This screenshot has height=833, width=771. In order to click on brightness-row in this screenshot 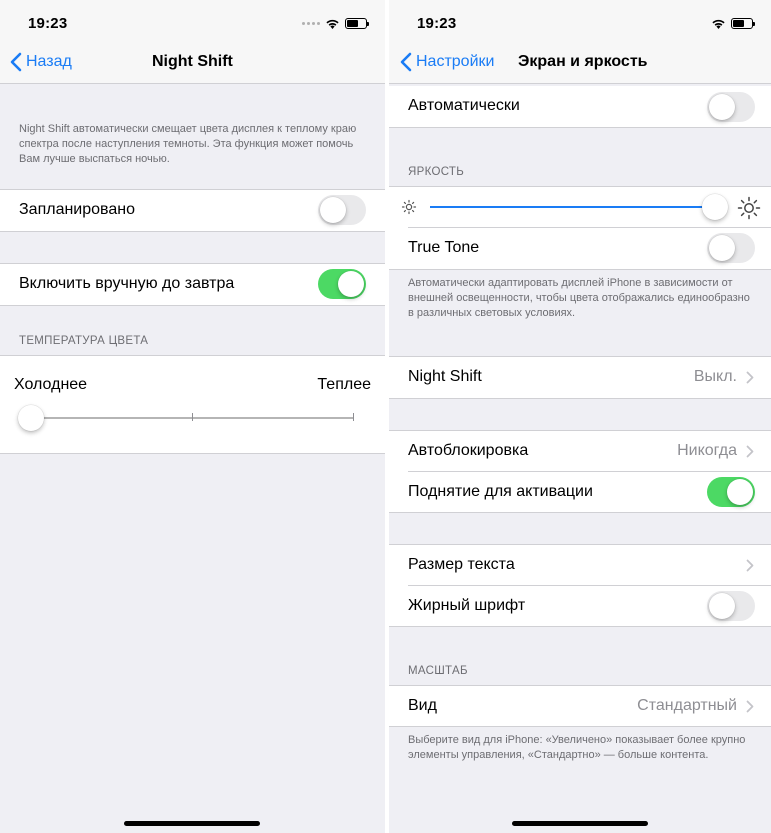, I will do `click(580, 207)`.